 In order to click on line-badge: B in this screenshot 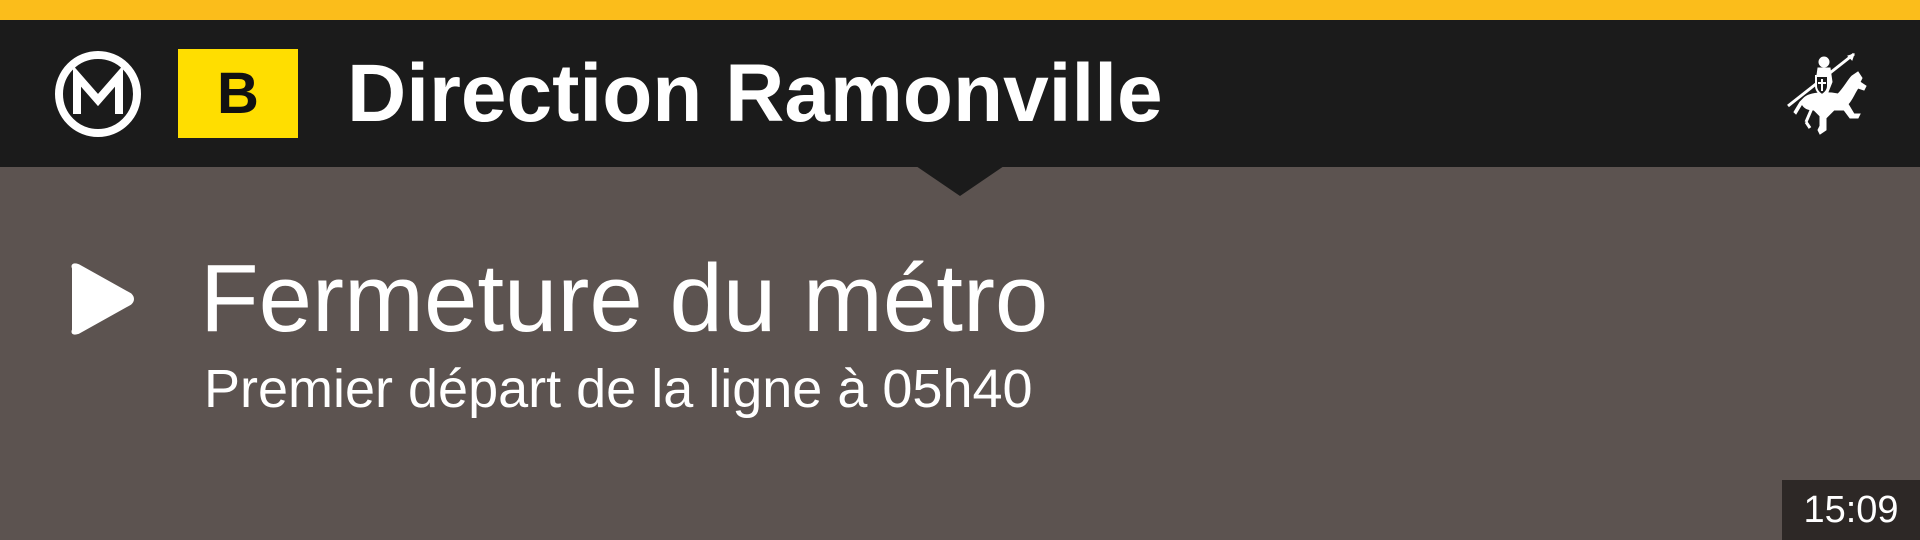, I will do `click(238, 93)`.